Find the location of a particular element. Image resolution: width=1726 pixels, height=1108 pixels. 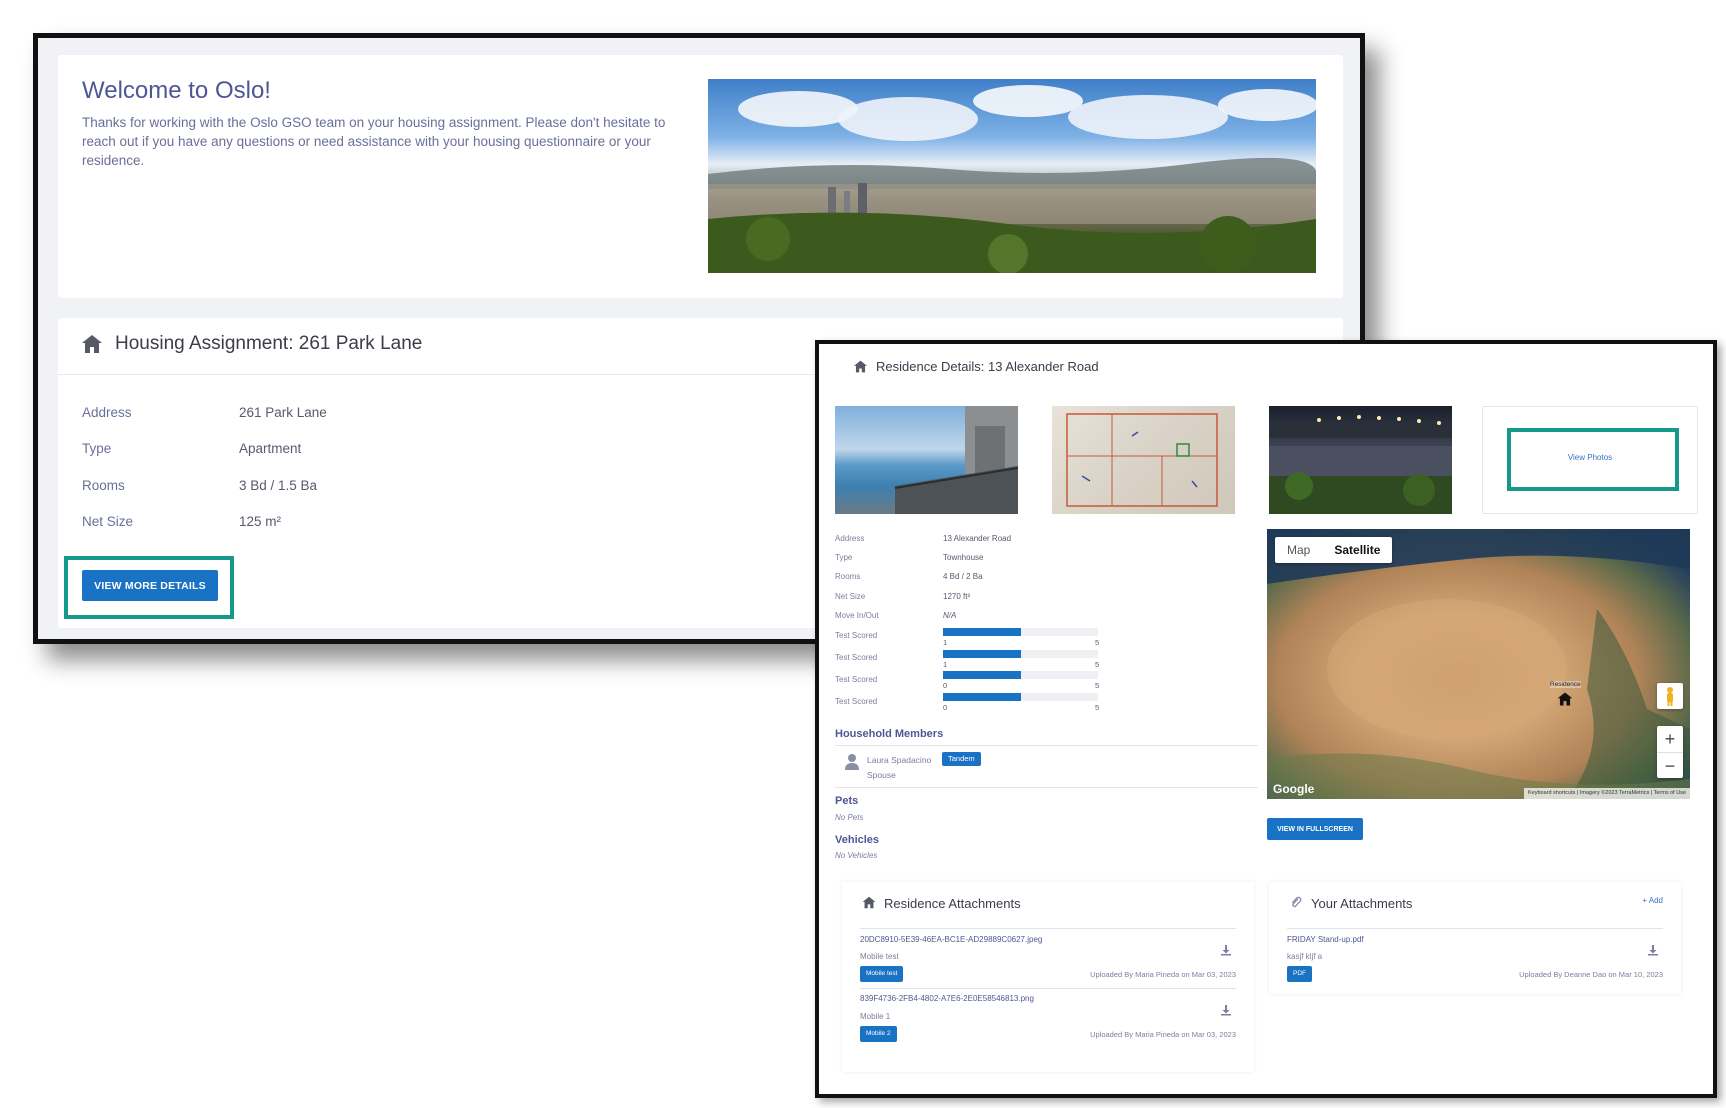

map-type-tabs: Map Satellite is located at coordinates (1334, 550).